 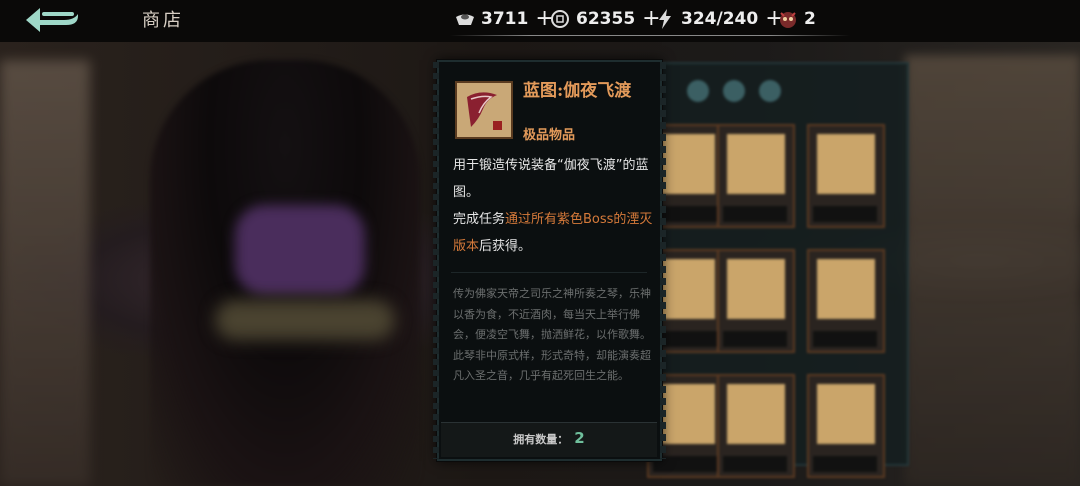 I want to click on shop-tabs, so click(x=734, y=91).